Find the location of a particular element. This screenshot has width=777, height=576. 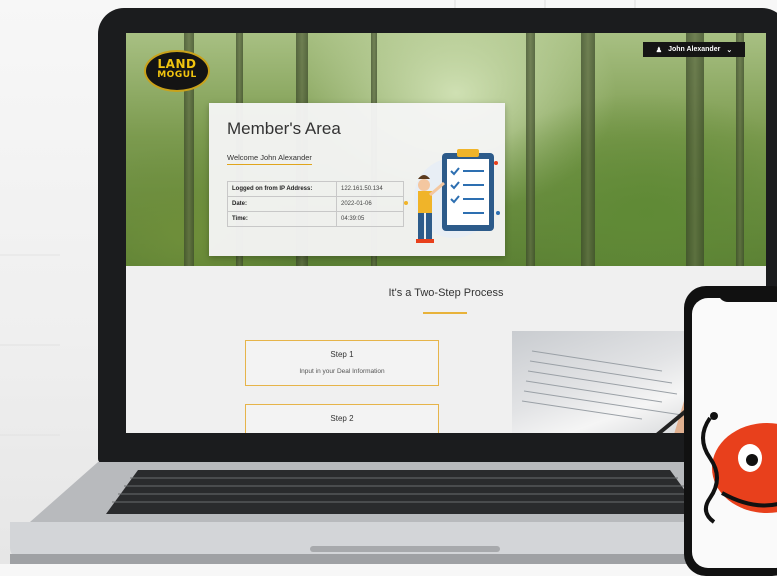

user-icon: ♟ is located at coordinates (659, 50).